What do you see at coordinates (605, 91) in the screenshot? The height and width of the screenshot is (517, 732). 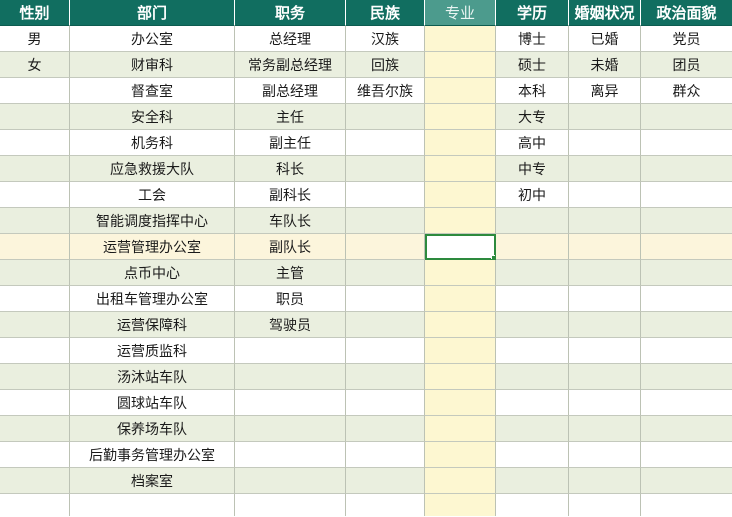 I see `cell-marital-status: 离异` at bounding box center [605, 91].